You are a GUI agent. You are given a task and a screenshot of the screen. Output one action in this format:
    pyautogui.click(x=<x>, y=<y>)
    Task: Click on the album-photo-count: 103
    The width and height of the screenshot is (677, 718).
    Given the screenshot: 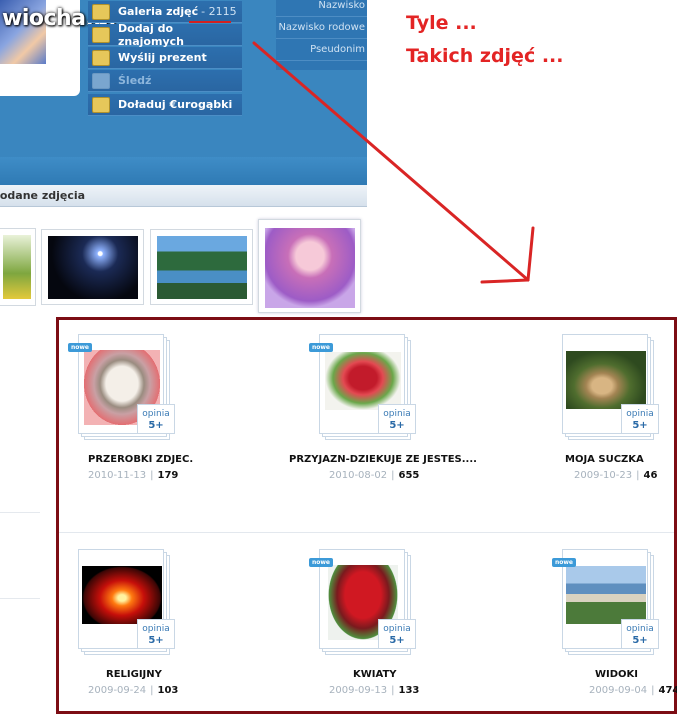 What is the action you would take?
    pyautogui.click(x=168, y=690)
    